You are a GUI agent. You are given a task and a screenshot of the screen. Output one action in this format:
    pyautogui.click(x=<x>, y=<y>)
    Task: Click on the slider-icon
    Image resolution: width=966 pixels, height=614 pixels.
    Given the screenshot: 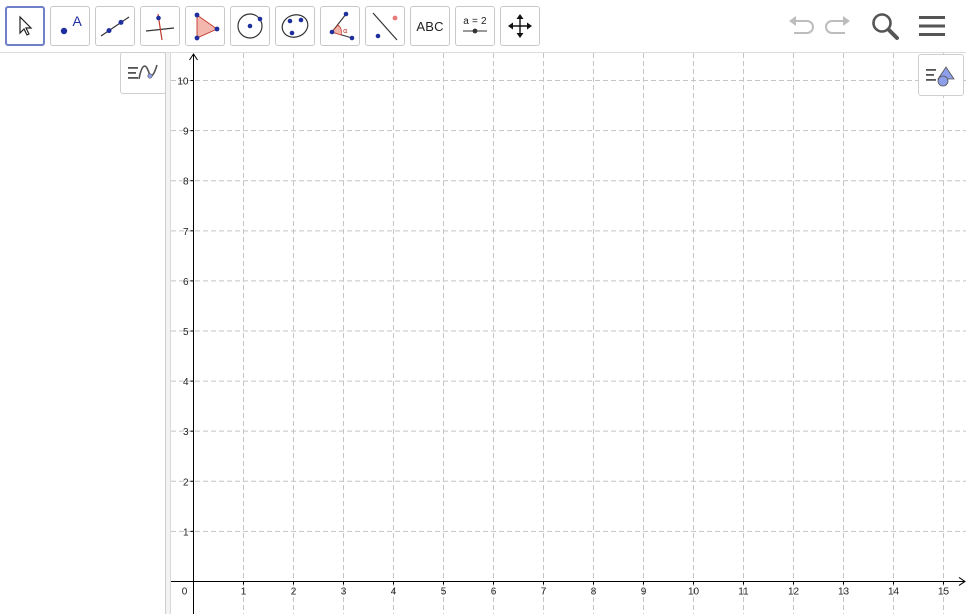 What is the action you would take?
    pyautogui.click(x=475, y=30)
    